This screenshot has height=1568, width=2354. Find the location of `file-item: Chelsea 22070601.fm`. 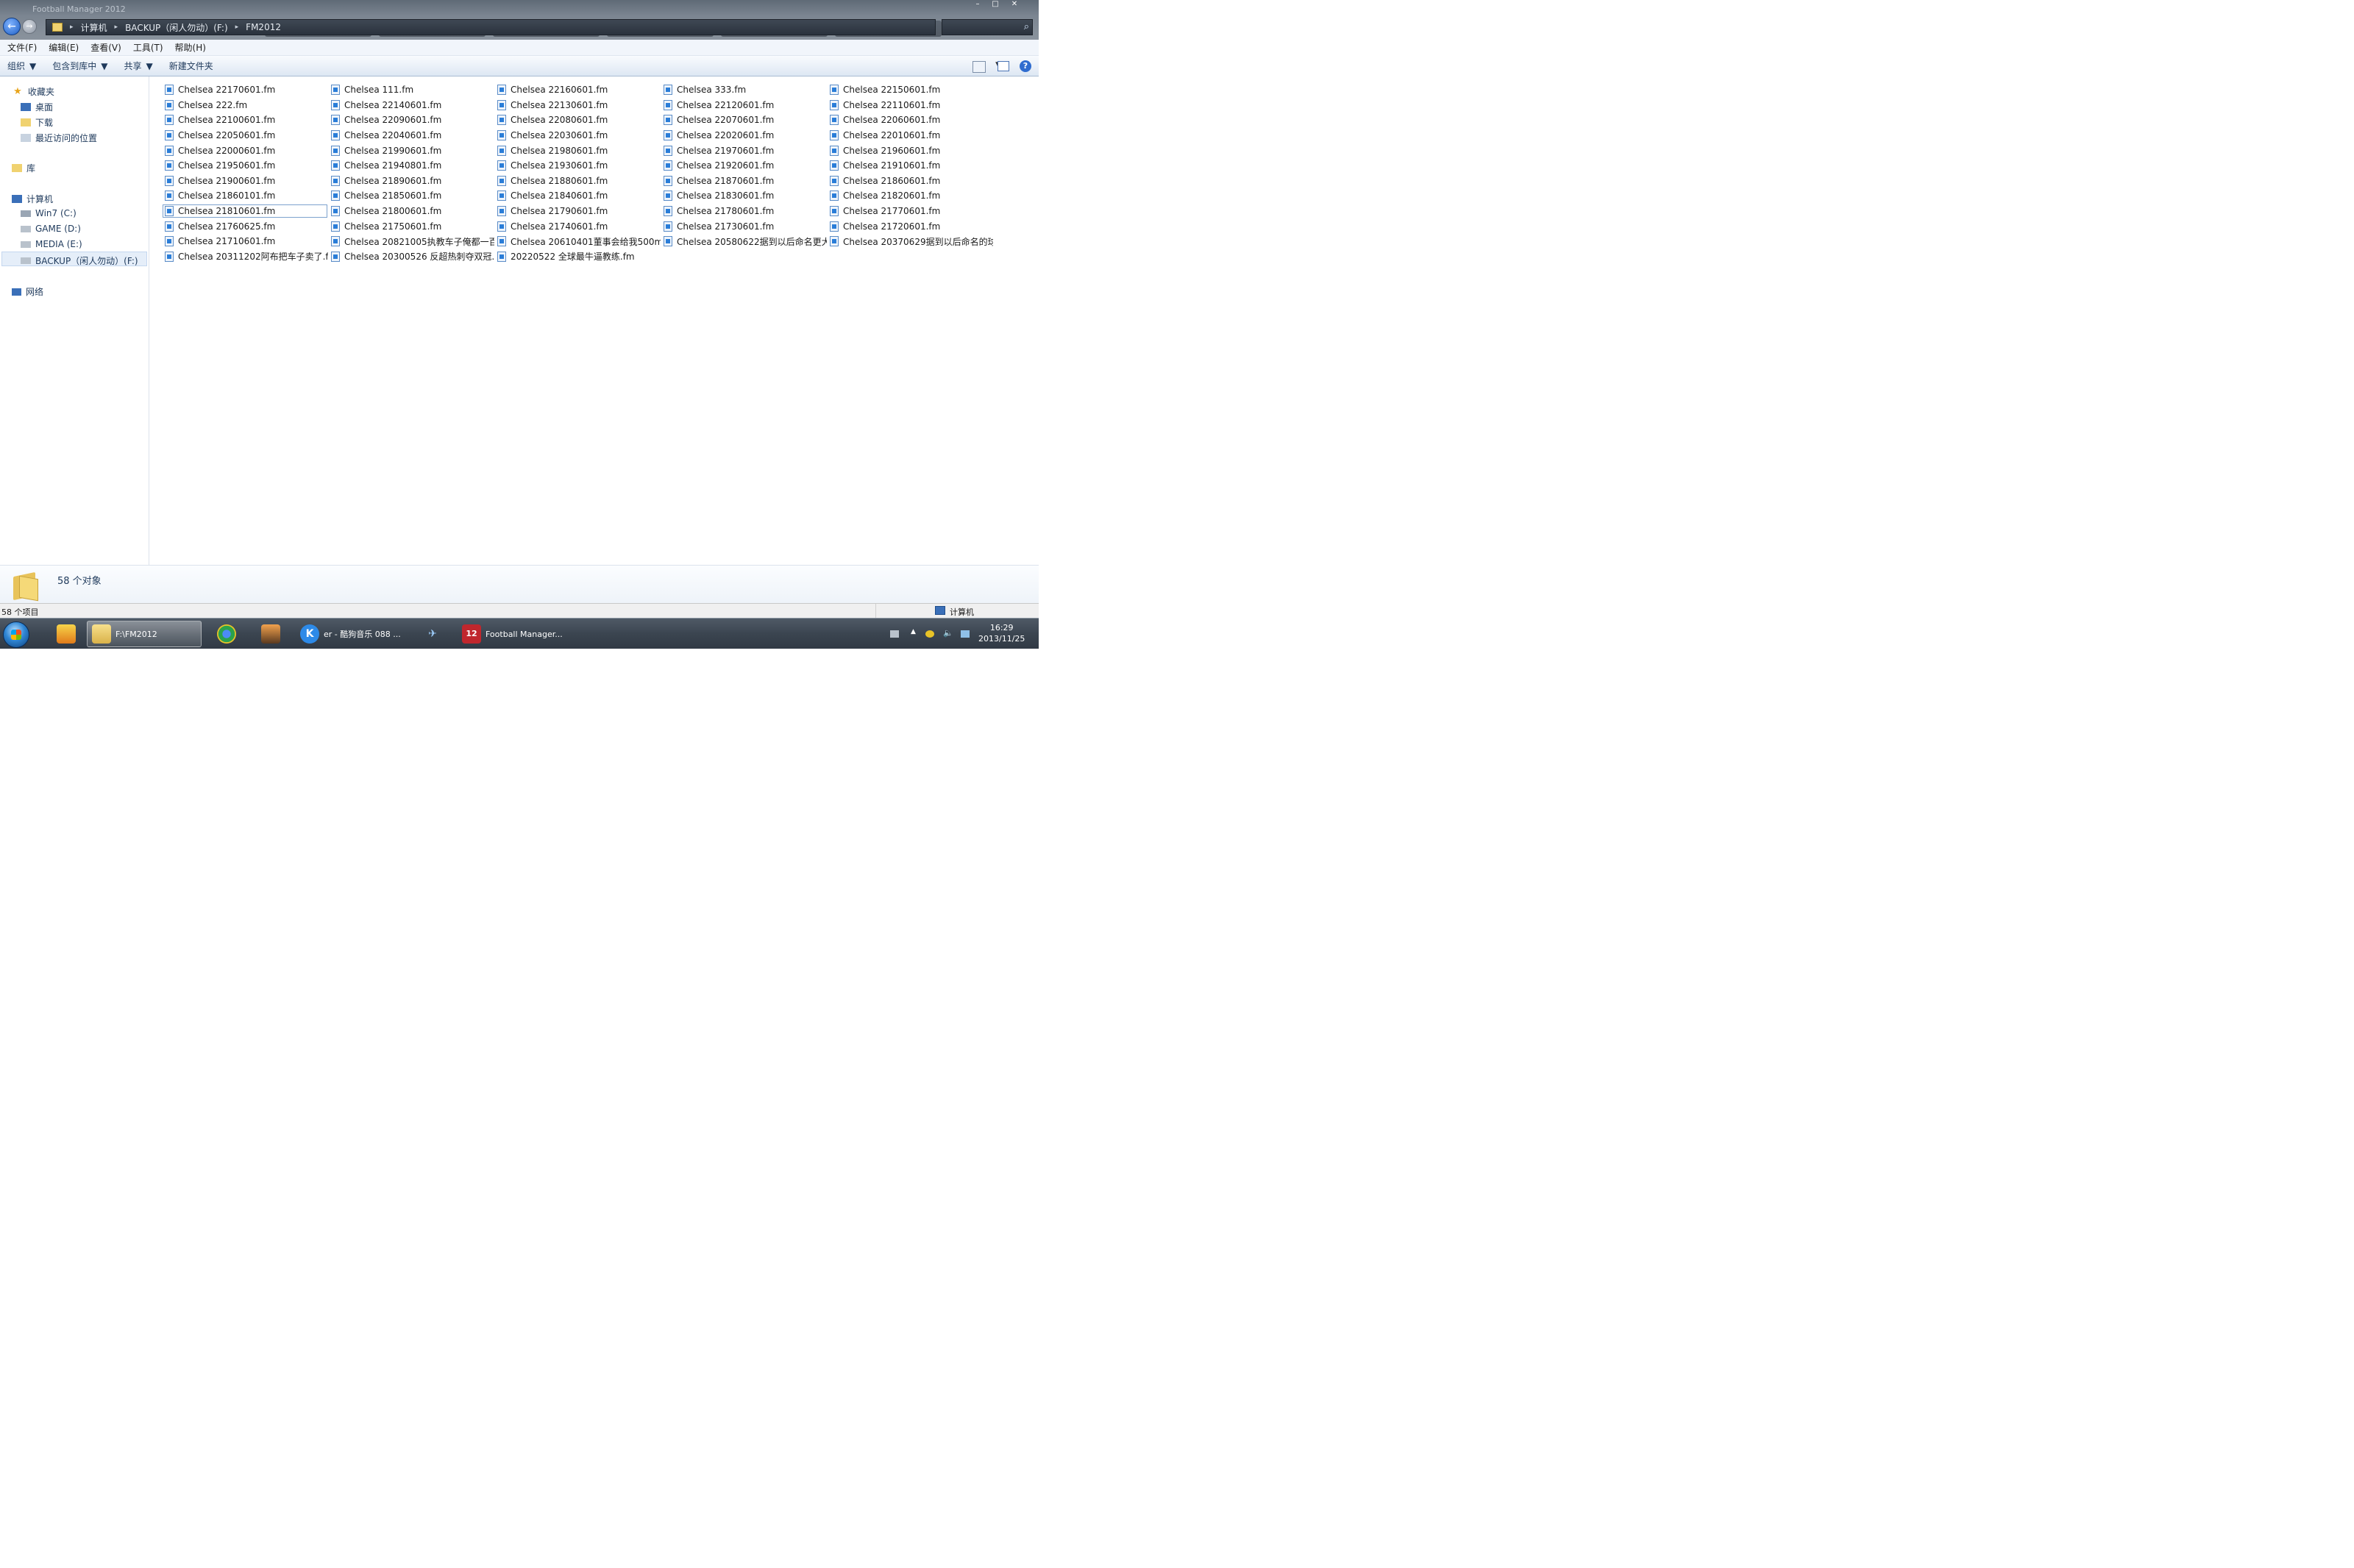

file-item: Chelsea 22070601.fm is located at coordinates (744, 120).